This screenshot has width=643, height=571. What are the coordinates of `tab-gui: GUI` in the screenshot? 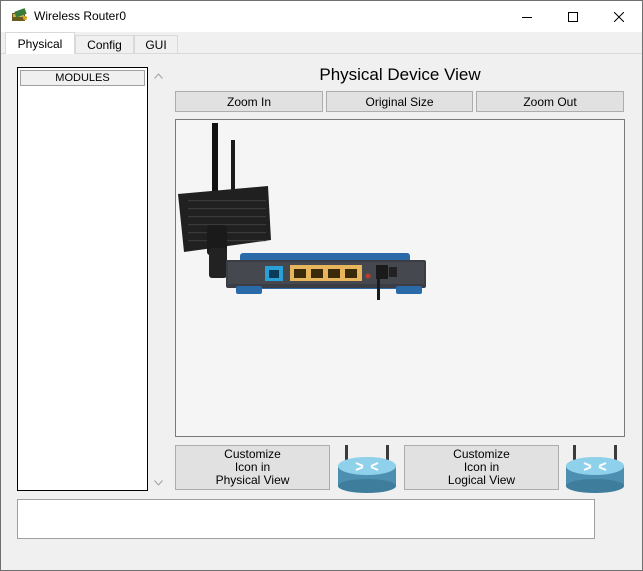 It's located at (156, 44).